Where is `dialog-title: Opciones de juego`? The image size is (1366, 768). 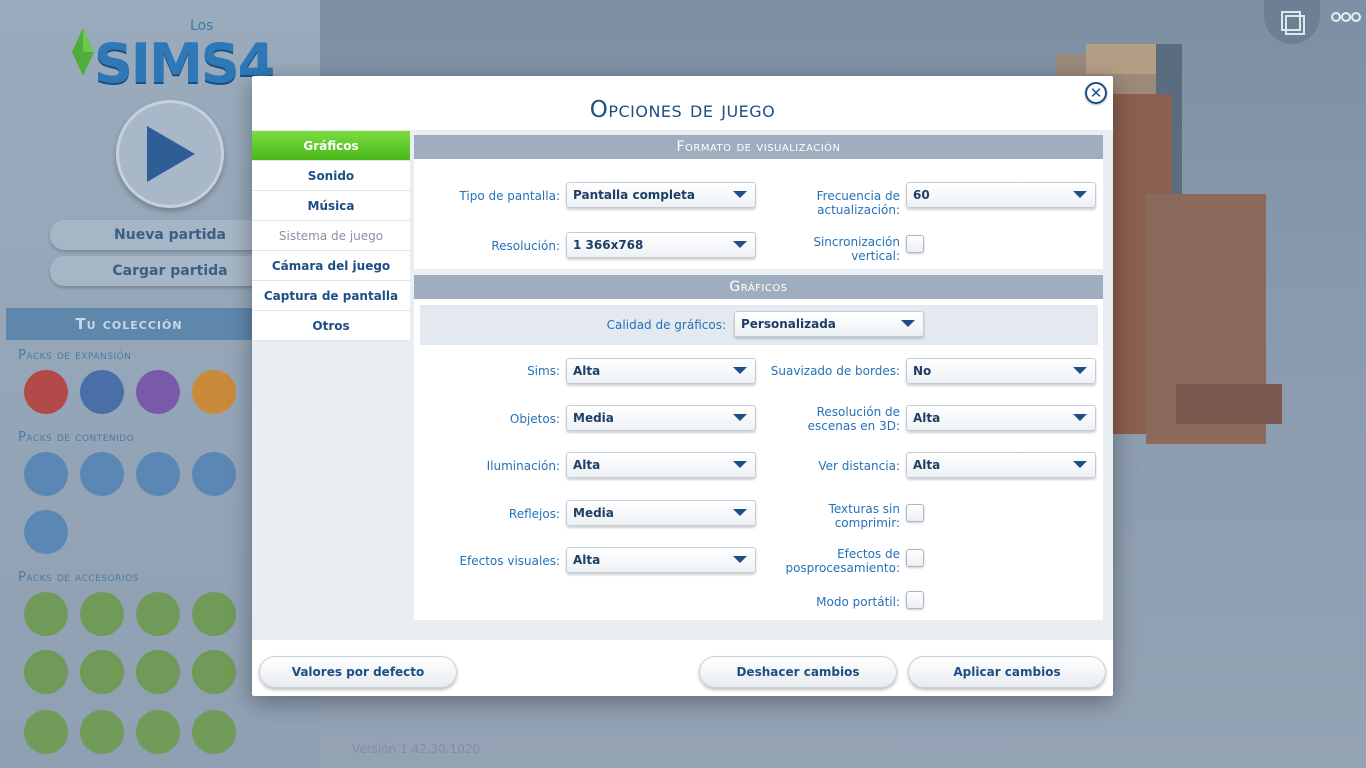 dialog-title: Opciones de juego is located at coordinates (682, 110).